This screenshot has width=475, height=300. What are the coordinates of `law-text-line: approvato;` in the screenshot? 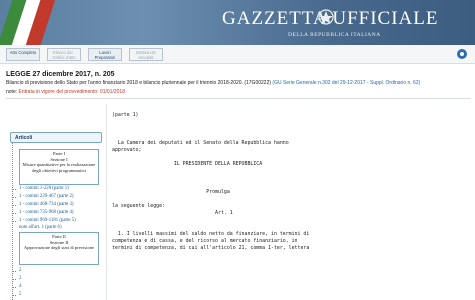 It's located at (127, 150).